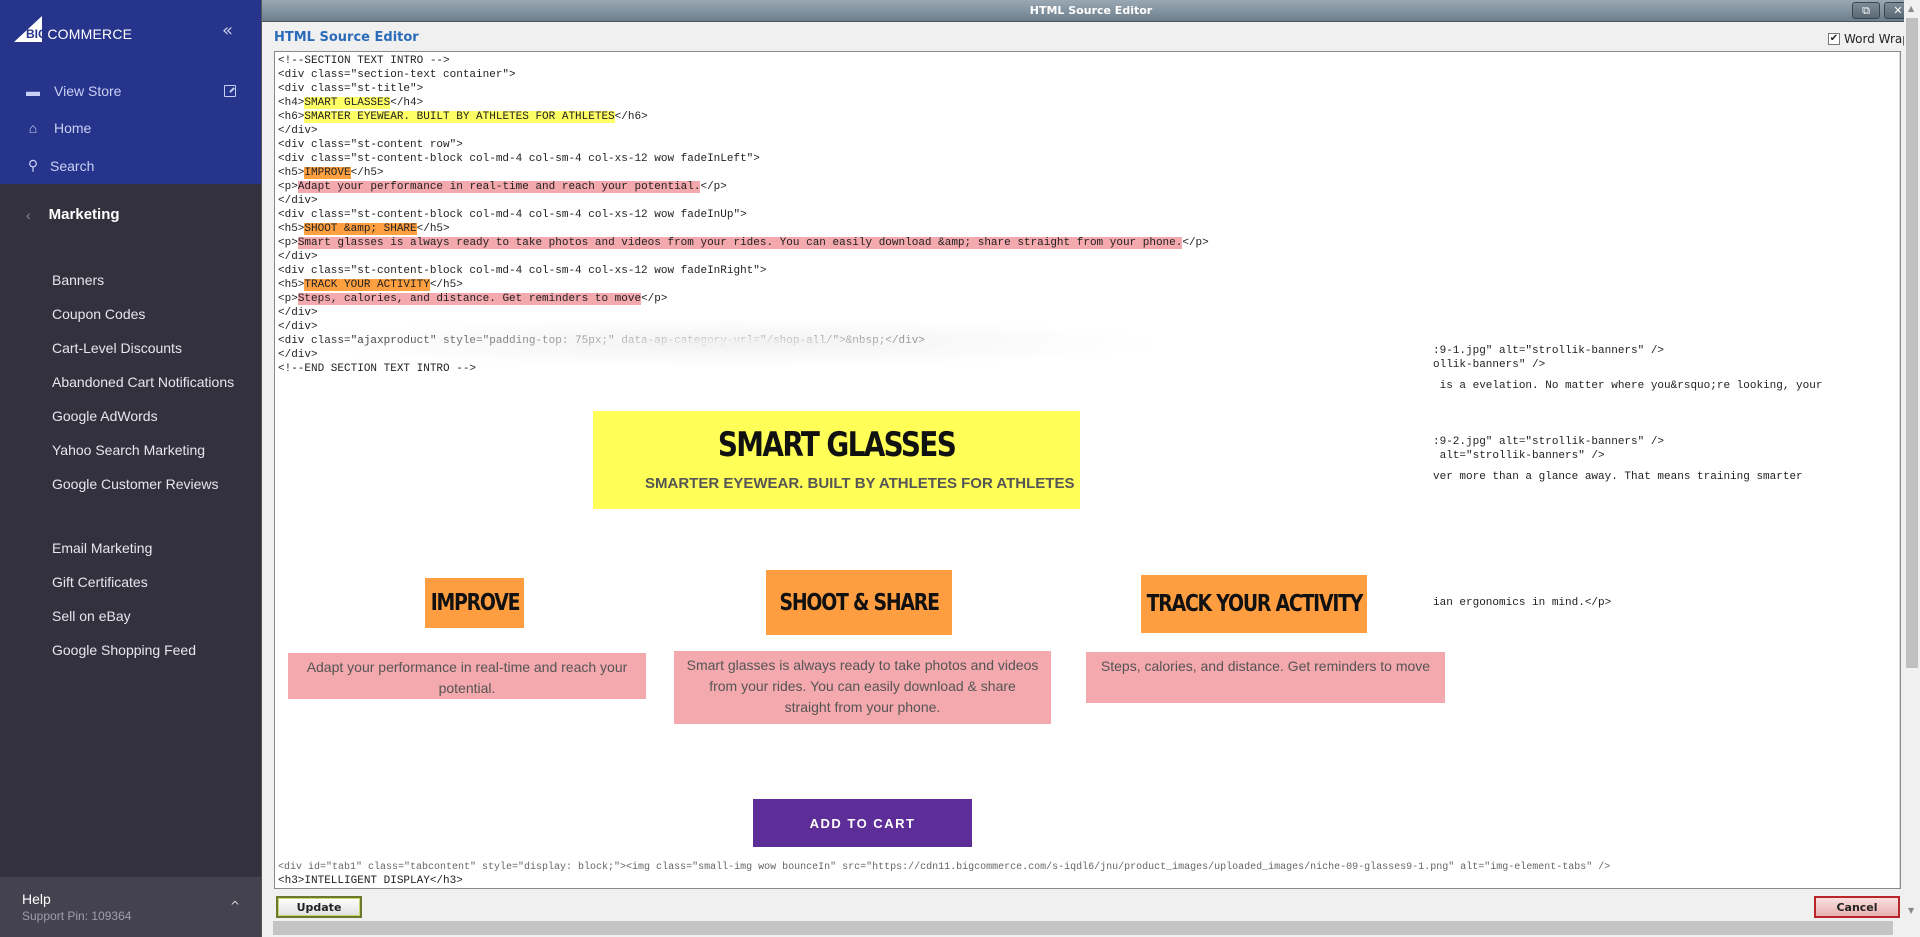  I want to click on sidebar-link-view-store: ▬ View Store, so click(72, 91).